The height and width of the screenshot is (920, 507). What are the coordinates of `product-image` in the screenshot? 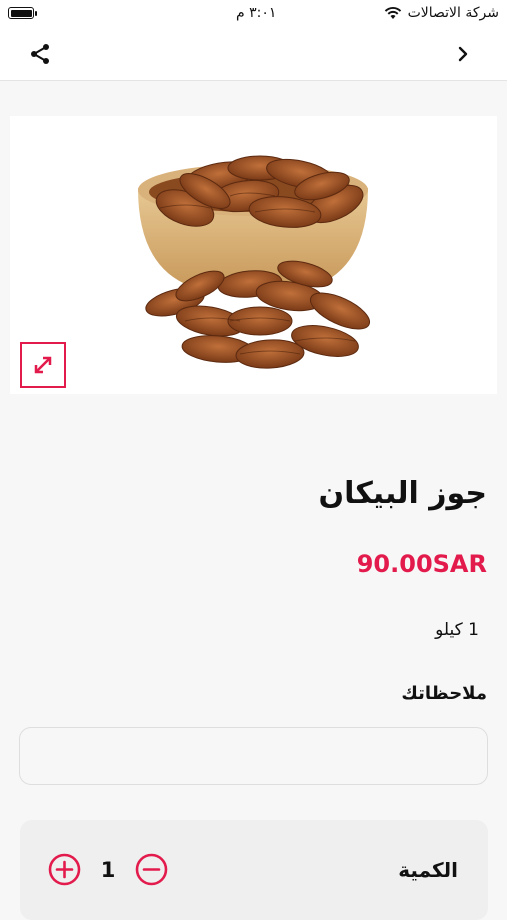 It's located at (254, 262).